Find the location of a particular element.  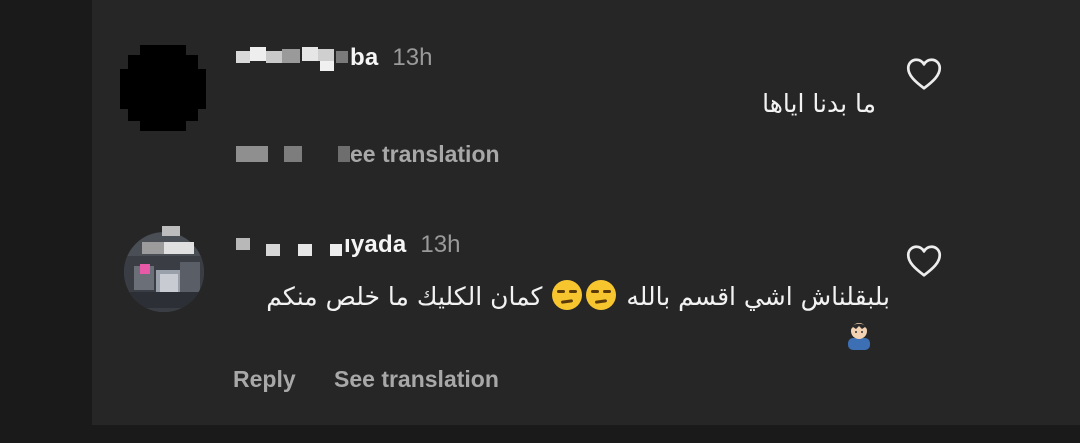

username: ba is located at coordinates (364, 58).